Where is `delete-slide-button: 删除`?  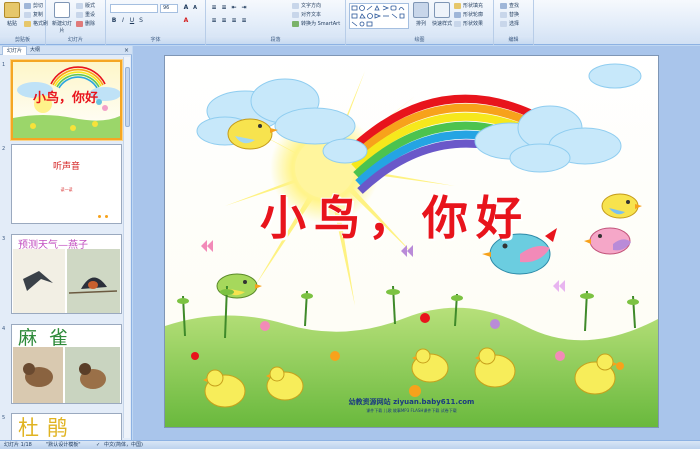 delete-slide-button: 删除 is located at coordinates (85, 24).